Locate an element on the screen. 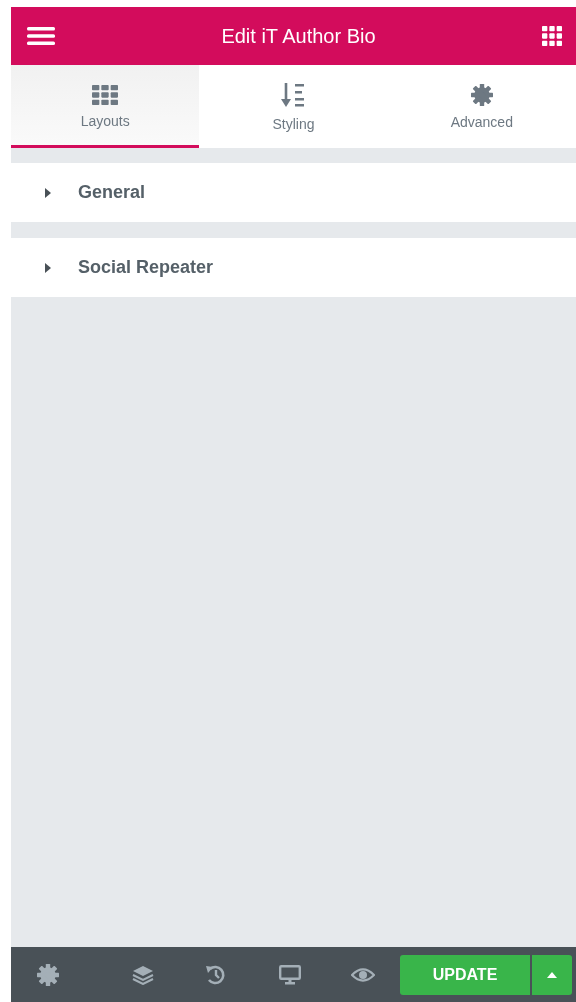 The image size is (576, 1002). apps-button is located at coordinates (552, 36).